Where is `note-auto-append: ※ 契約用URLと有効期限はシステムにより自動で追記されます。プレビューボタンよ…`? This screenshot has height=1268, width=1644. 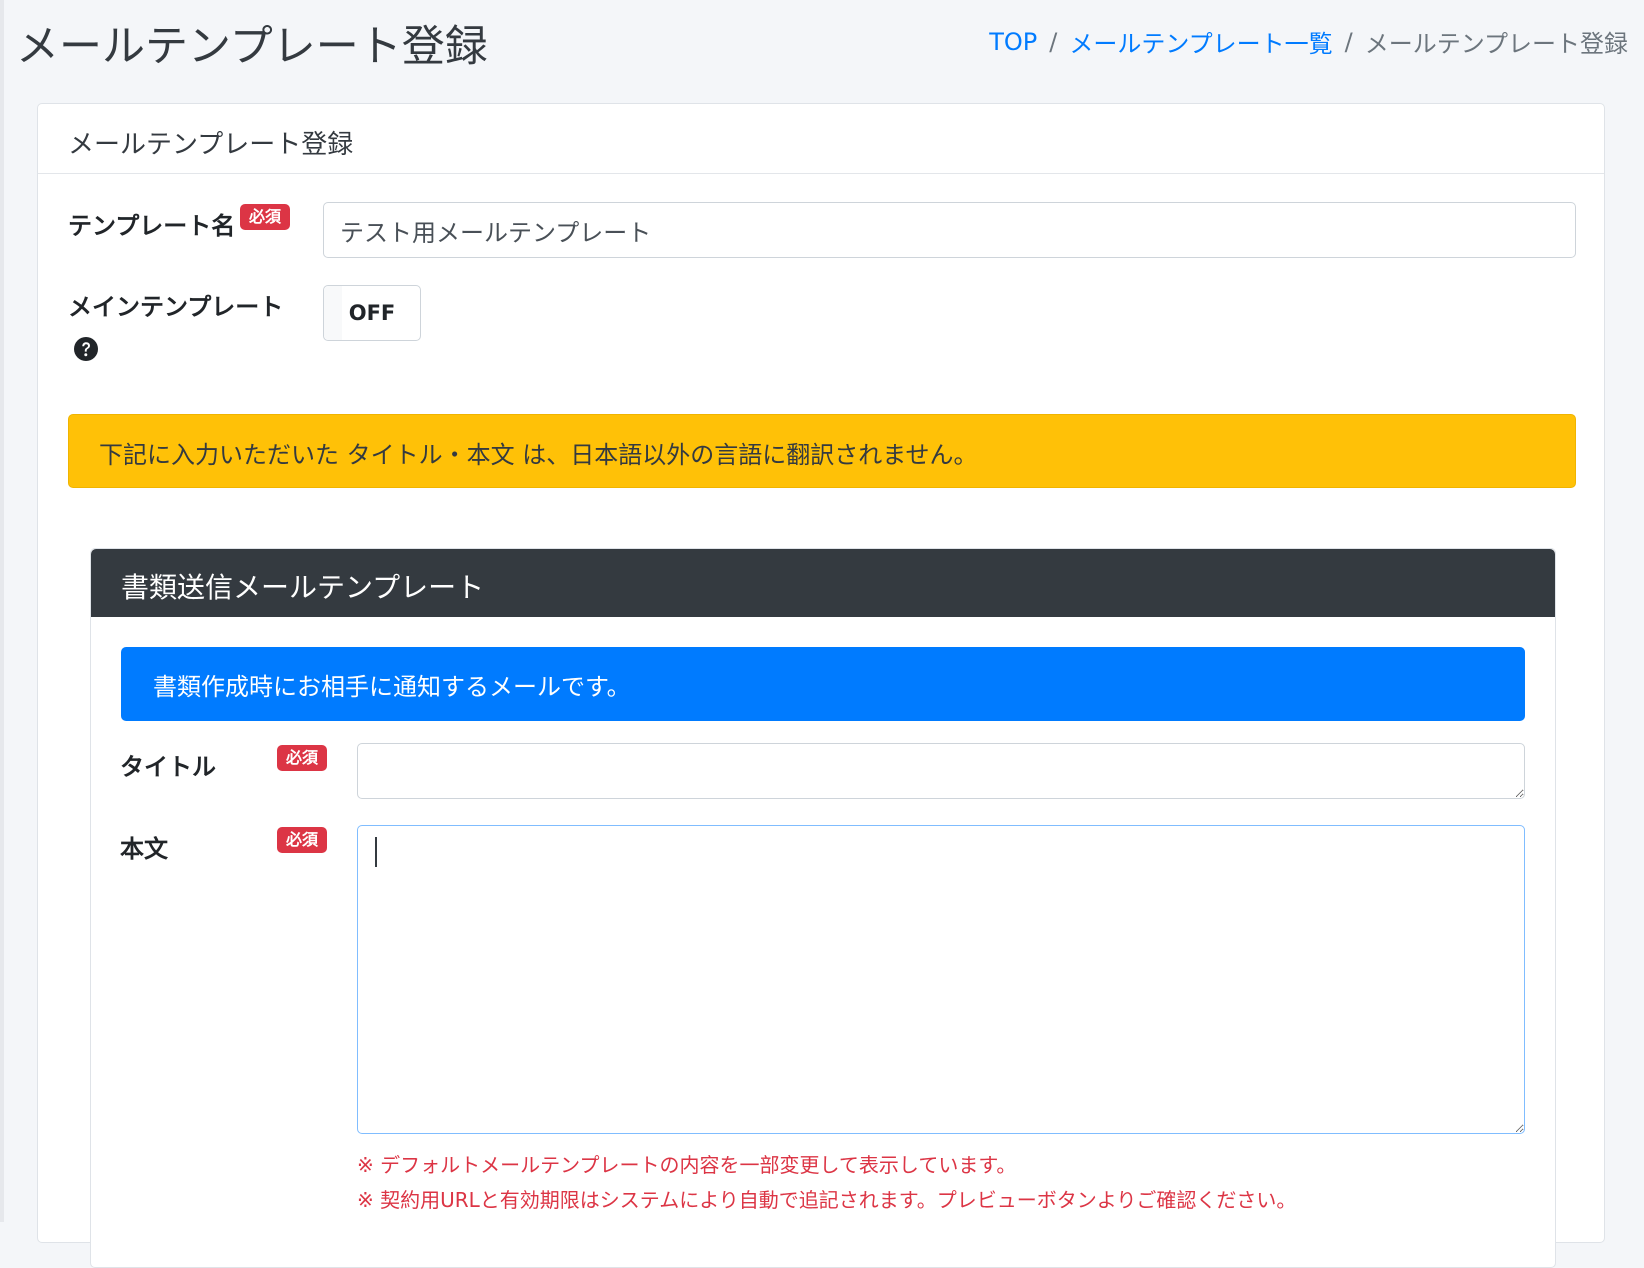
note-auto-append: ※ 契約用URLと有効期限はシステムにより自動で追記されます。プレビューボタンよ… is located at coordinates (827, 1200).